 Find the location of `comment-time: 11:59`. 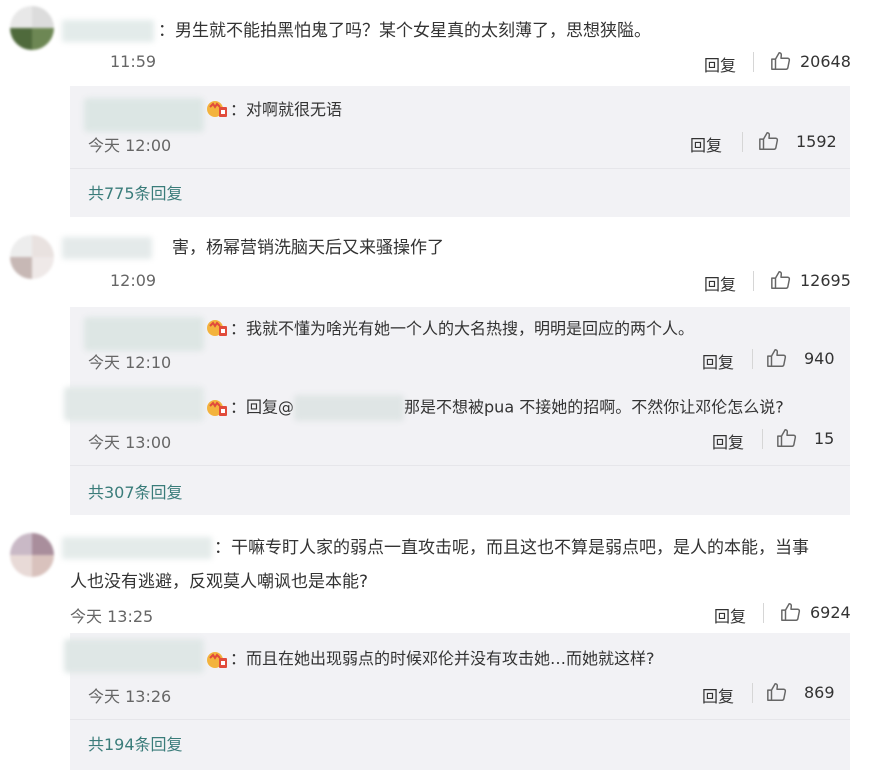

comment-time: 11:59 is located at coordinates (133, 61).